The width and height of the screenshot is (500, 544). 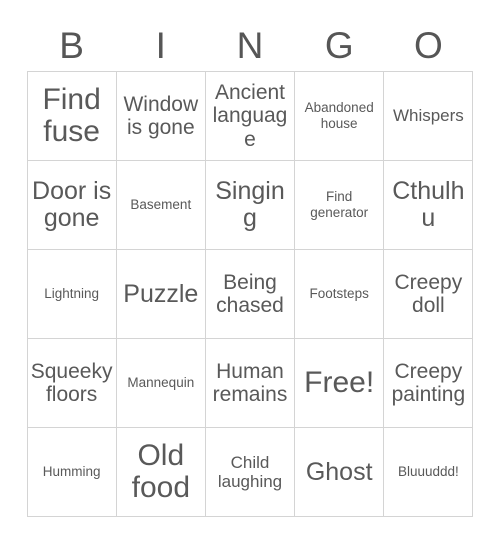 I want to click on bingo-cell: Humming, so click(x=71, y=472).